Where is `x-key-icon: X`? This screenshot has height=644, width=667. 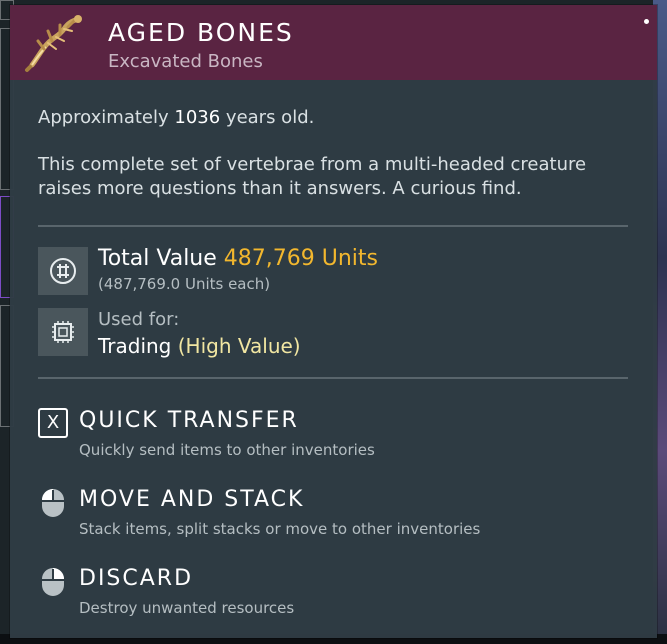
x-key-icon: X is located at coordinates (53, 423).